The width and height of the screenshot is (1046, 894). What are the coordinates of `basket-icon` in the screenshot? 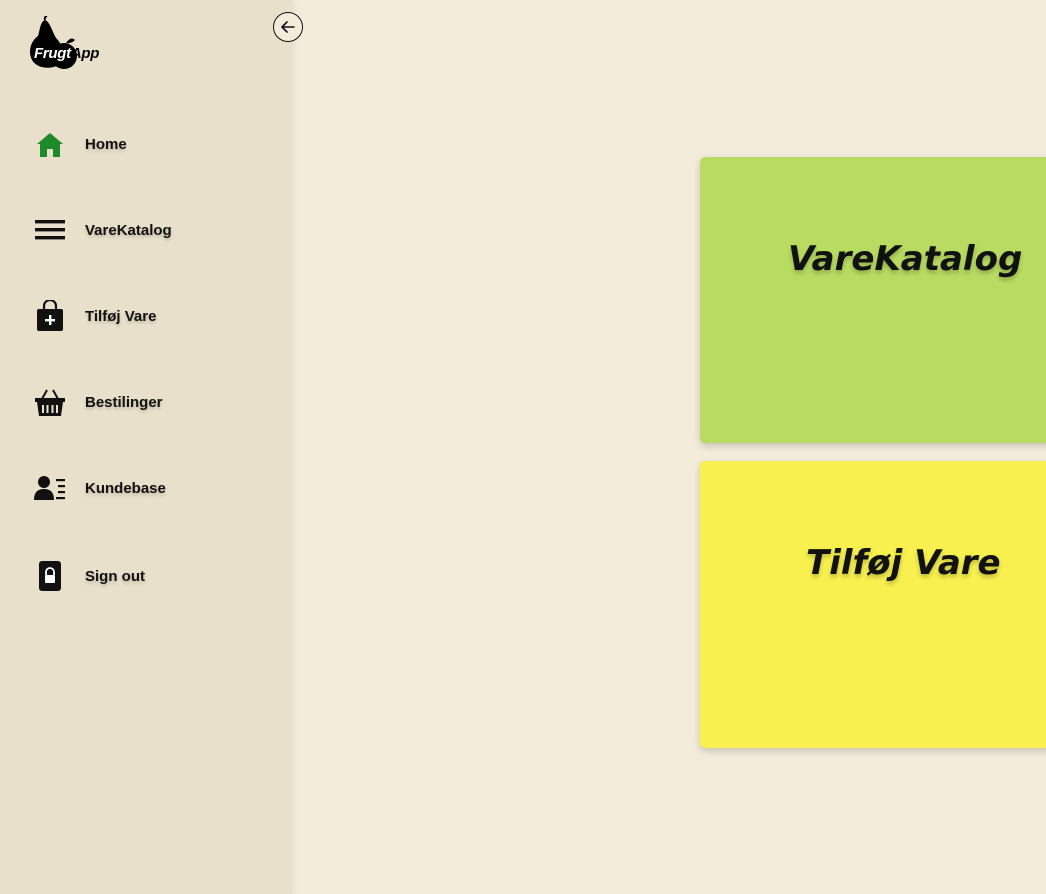 It's located at (50, 402).